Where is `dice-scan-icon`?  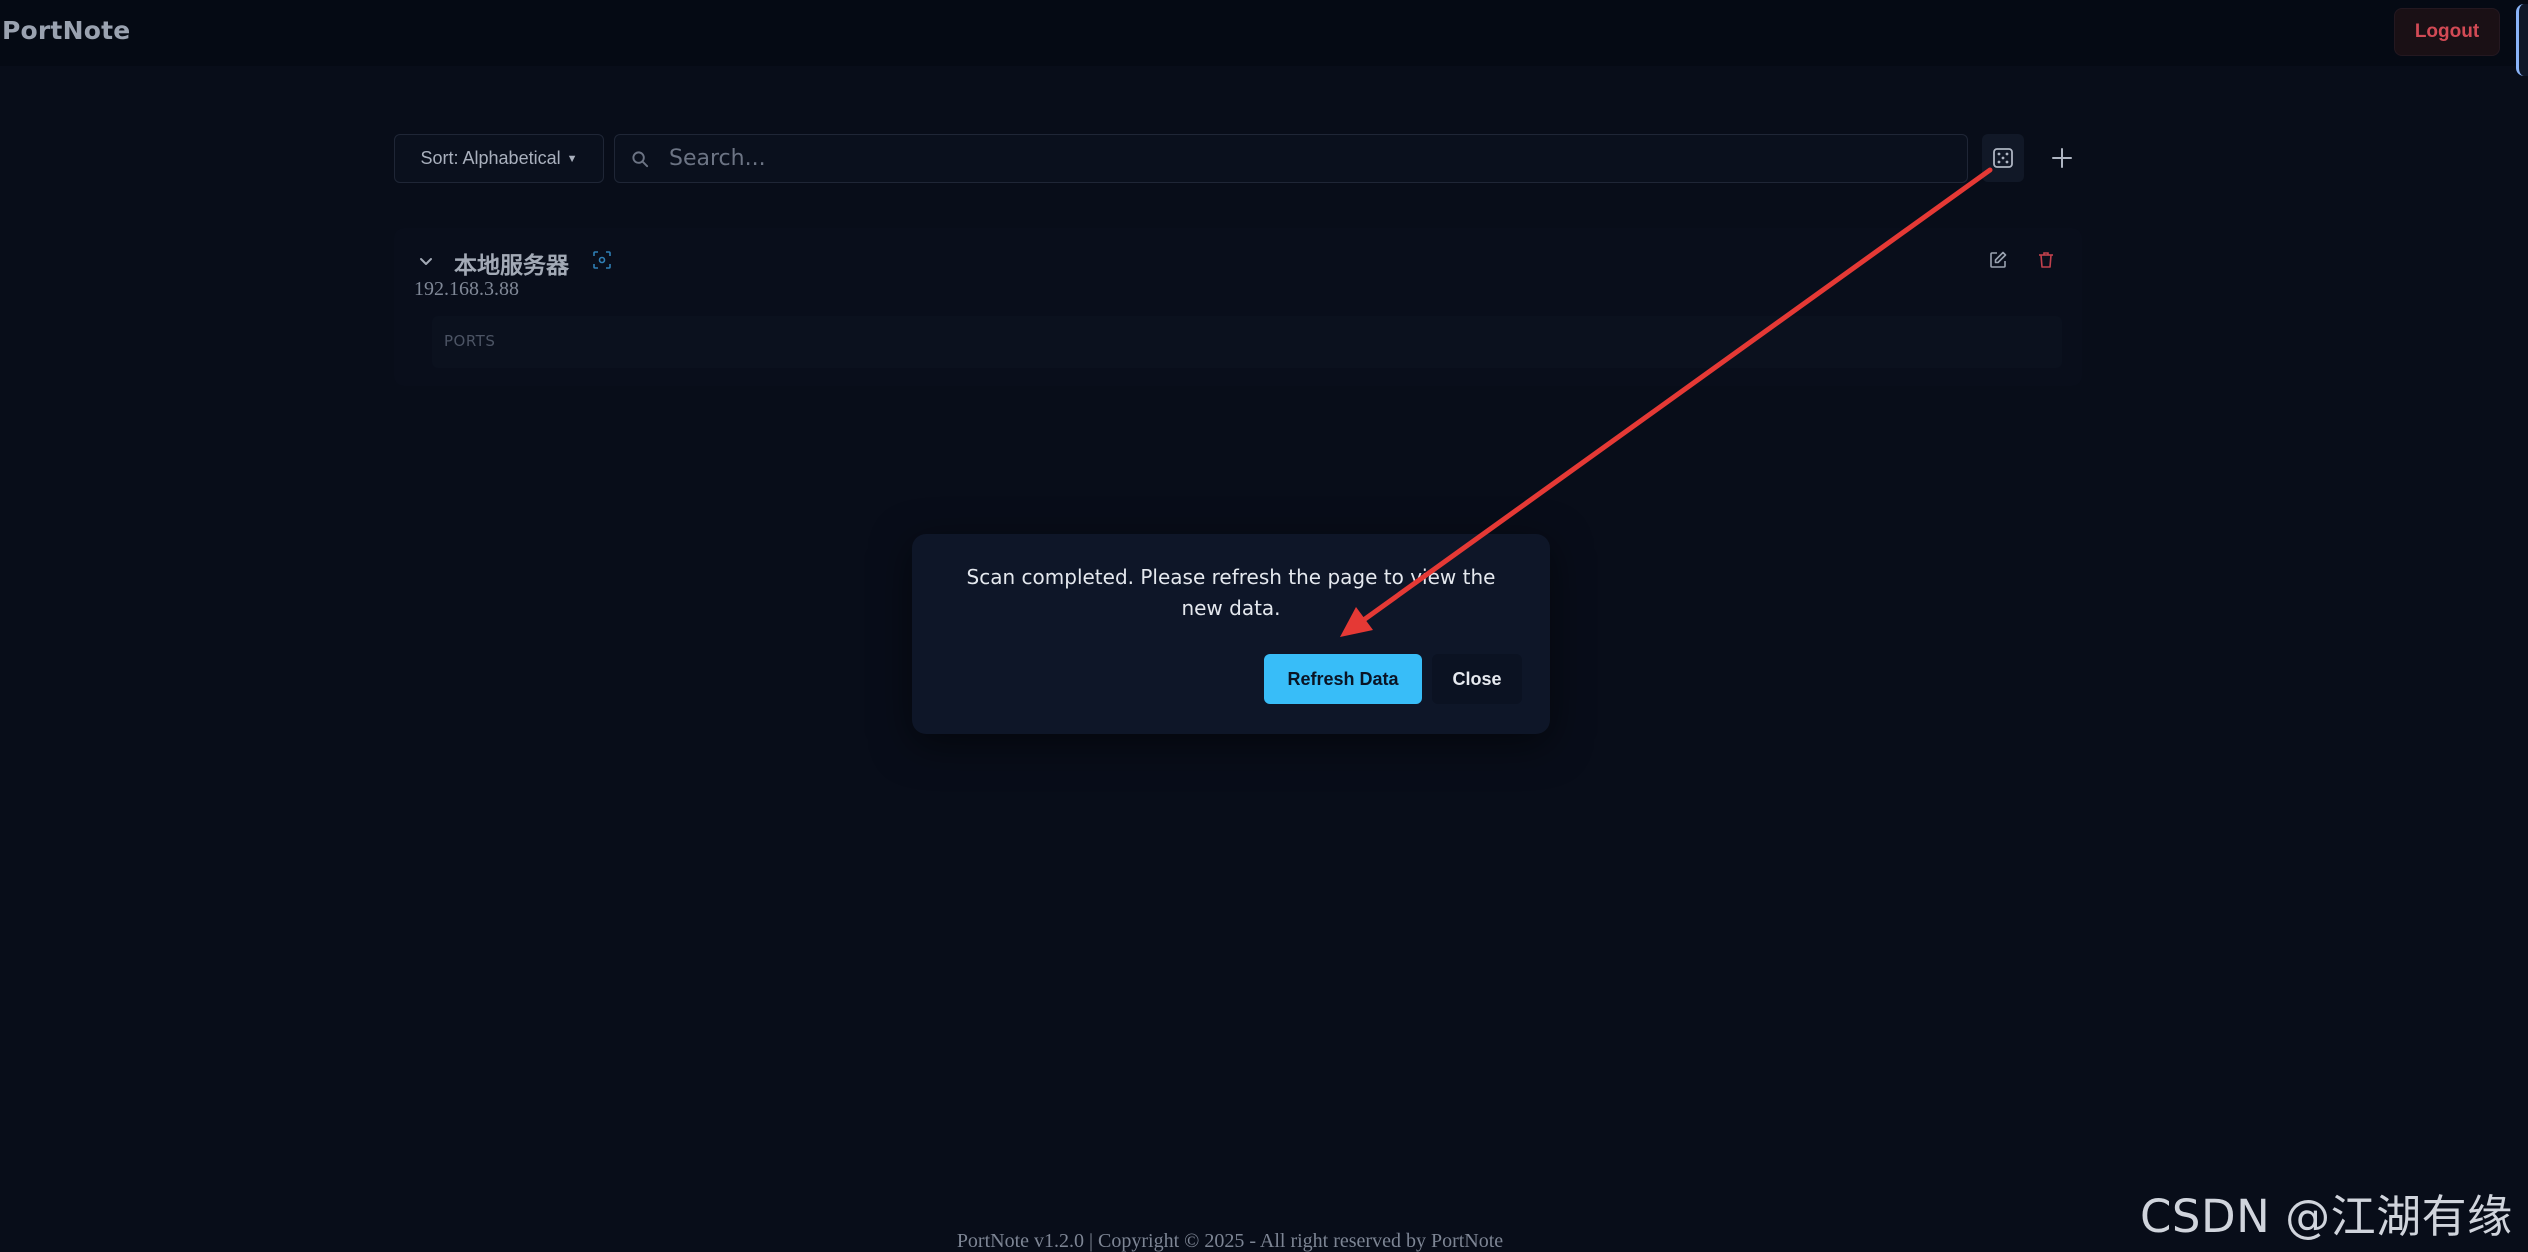
dice-scan-icon is located at coordinates (2003, 158).